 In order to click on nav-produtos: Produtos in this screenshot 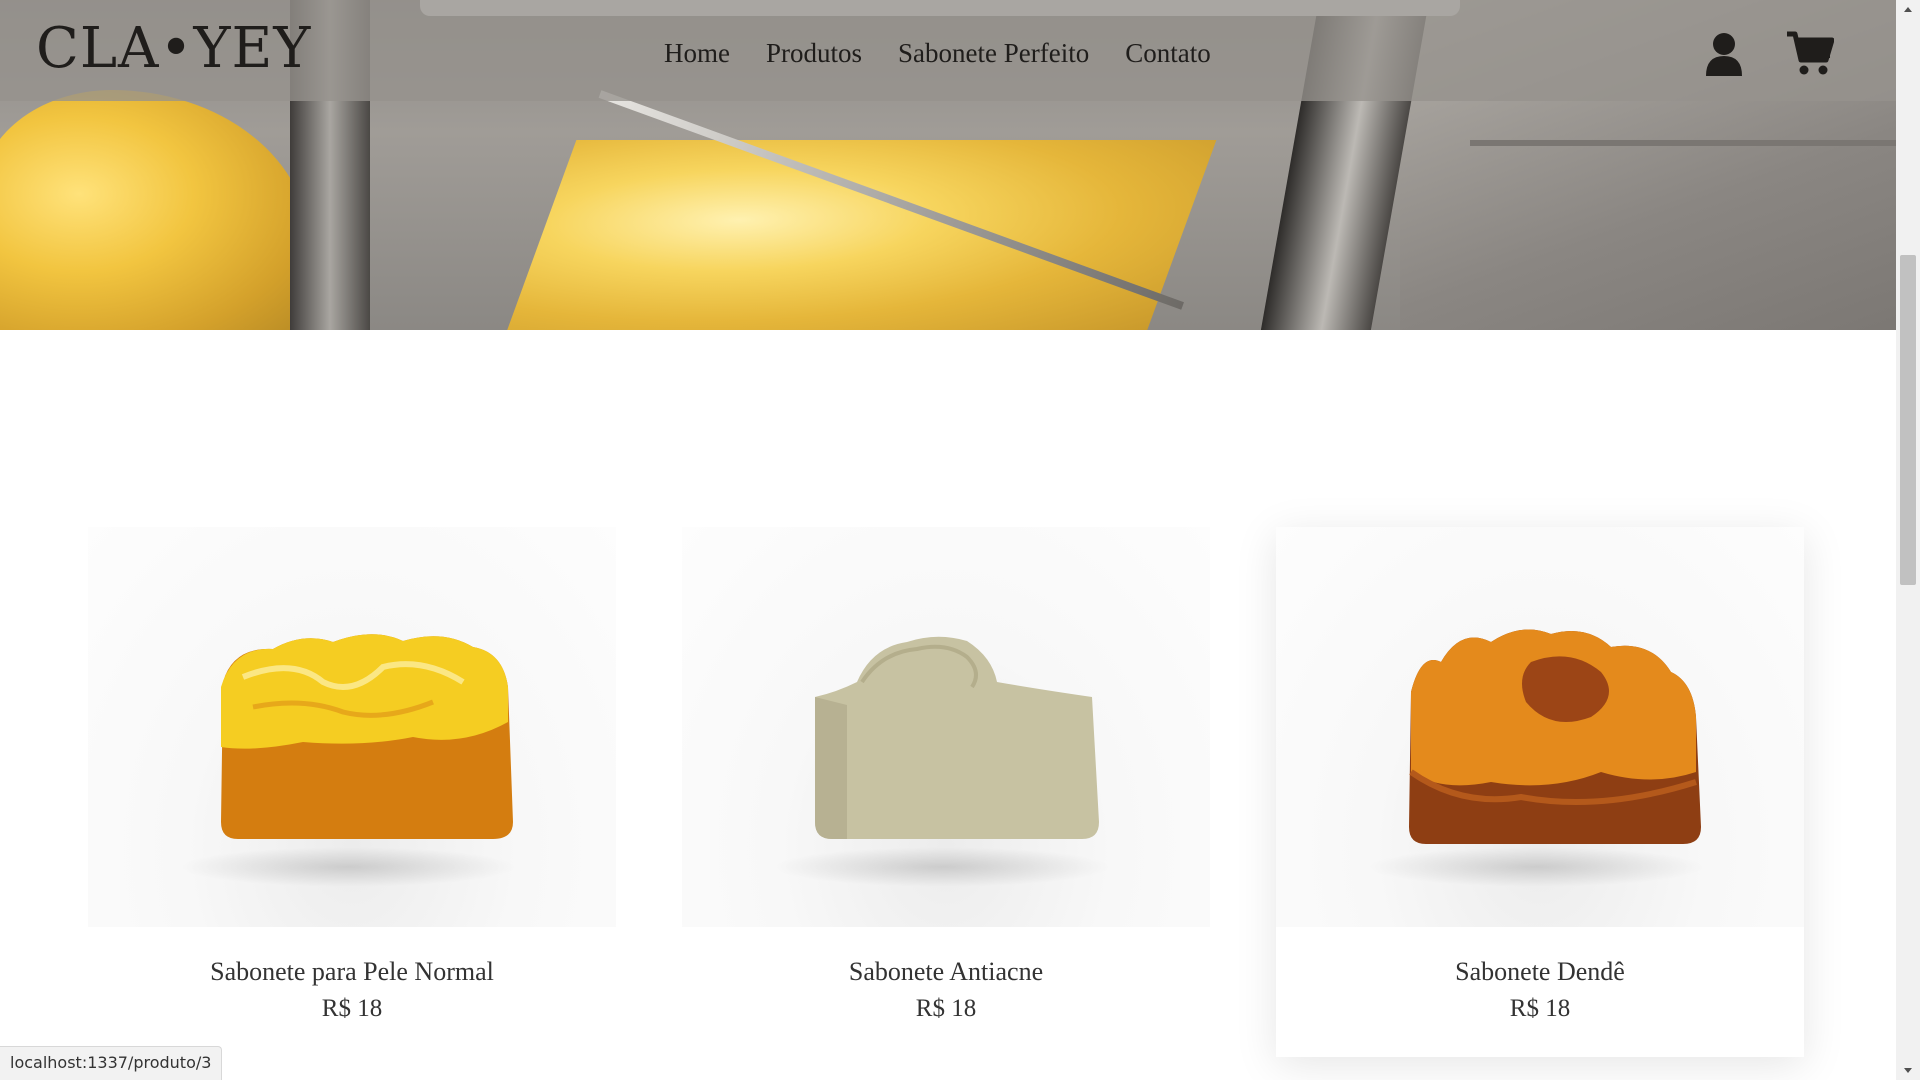, I will do `click(814, 53)`.